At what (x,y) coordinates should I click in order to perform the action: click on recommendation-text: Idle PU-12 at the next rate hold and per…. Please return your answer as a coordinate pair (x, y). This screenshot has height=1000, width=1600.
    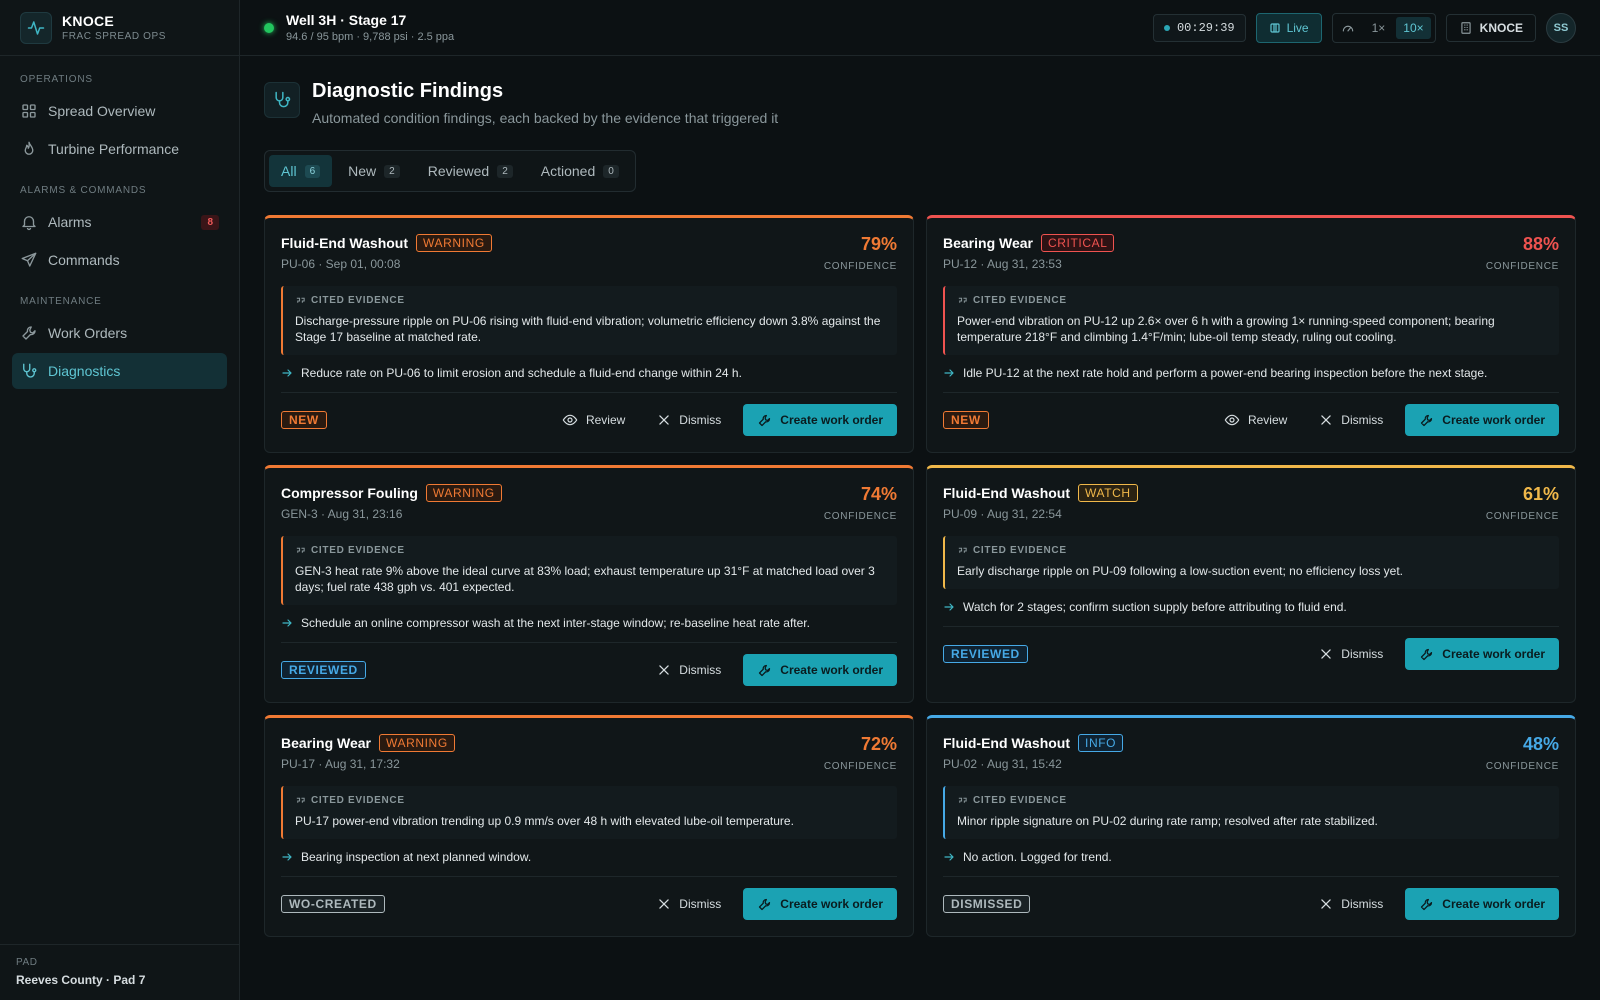
    Looking at the image, I should click on (1225, 373).